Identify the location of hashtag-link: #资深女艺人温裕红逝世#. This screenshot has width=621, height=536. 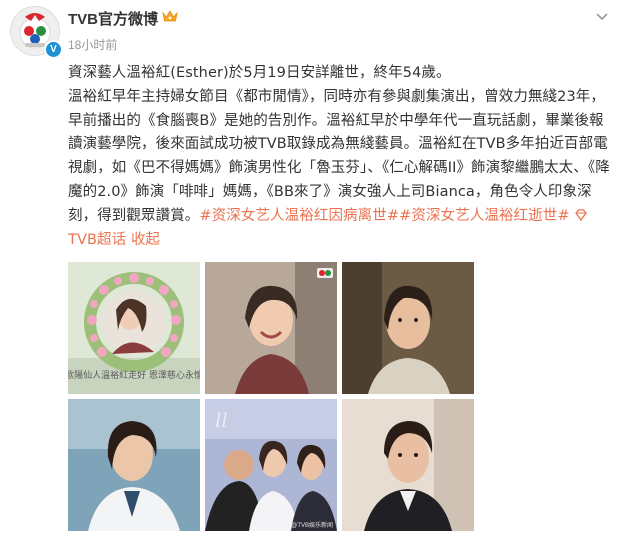
(484, 216).